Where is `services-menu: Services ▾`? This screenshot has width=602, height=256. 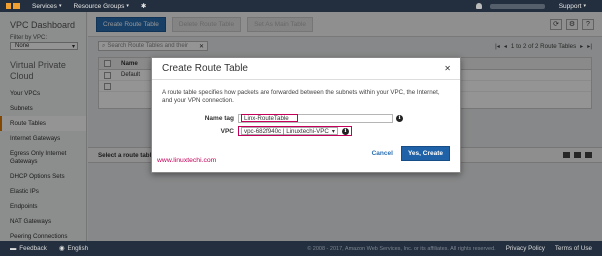 services-menu: Services ▾ is located at coordinates (46, 6).